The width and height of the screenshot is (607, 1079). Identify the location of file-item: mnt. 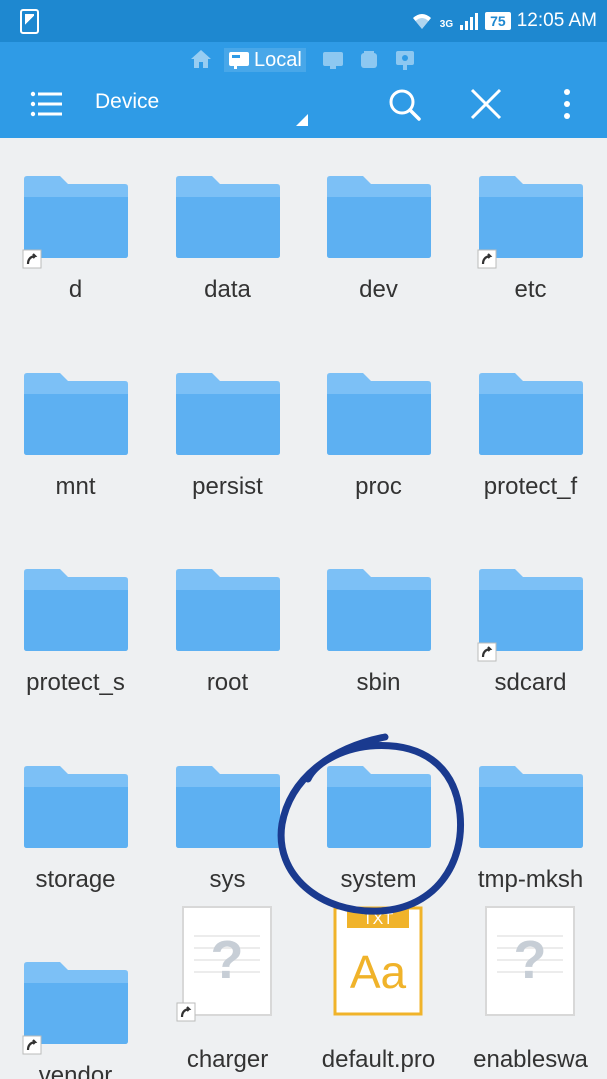
(75, 433).